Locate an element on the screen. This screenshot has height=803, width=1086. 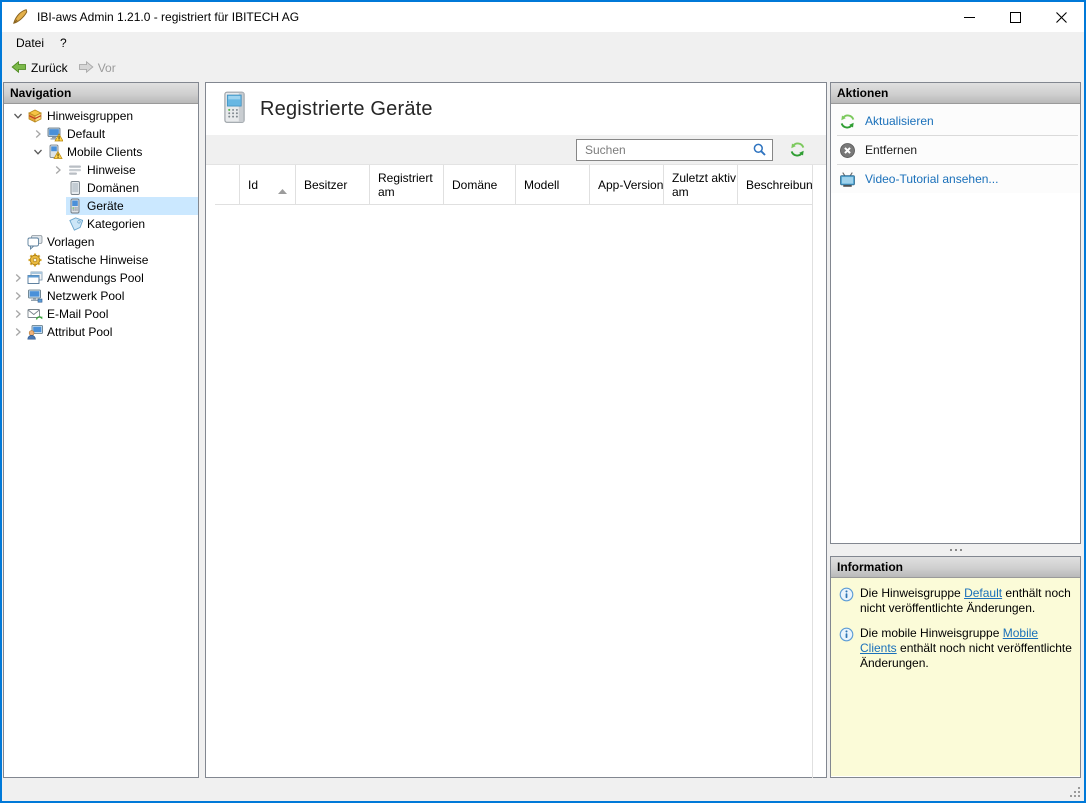
window-controls is located at coordinates (1015, 17).